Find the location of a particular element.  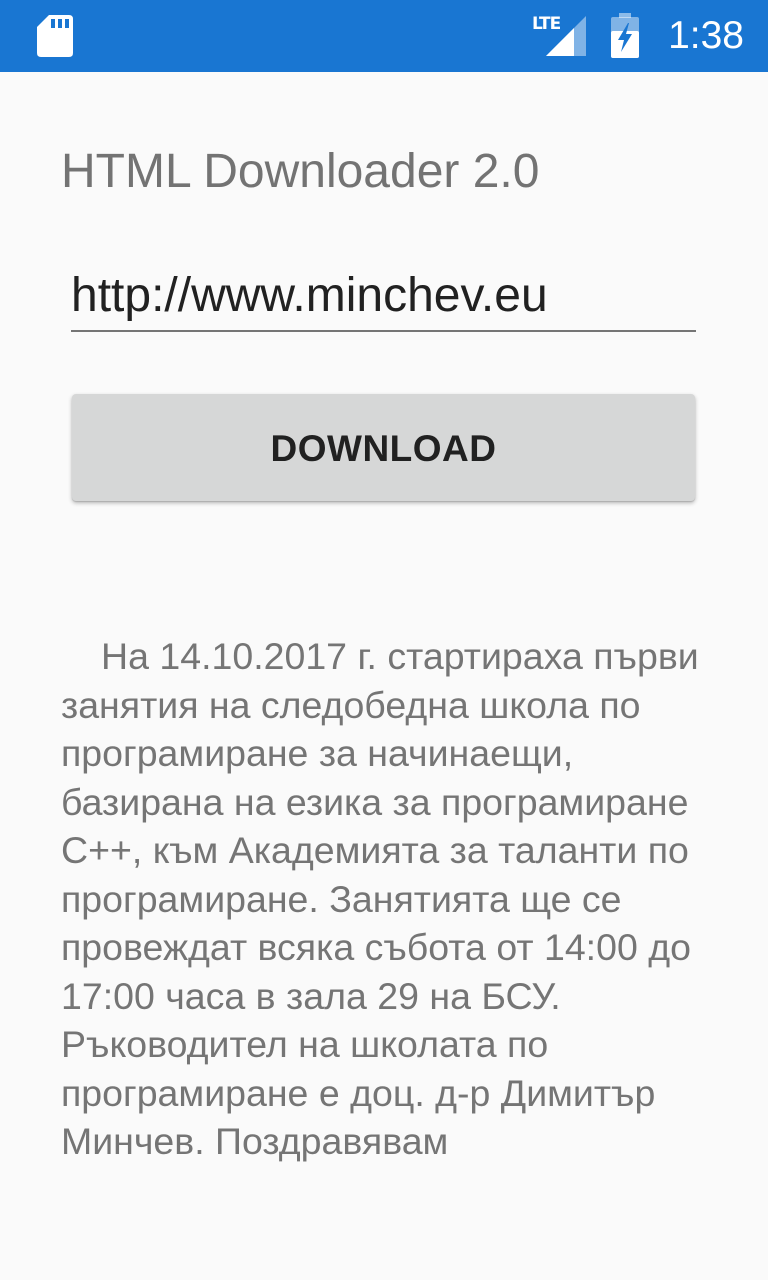

url-field is located at coordinates (383, 297).